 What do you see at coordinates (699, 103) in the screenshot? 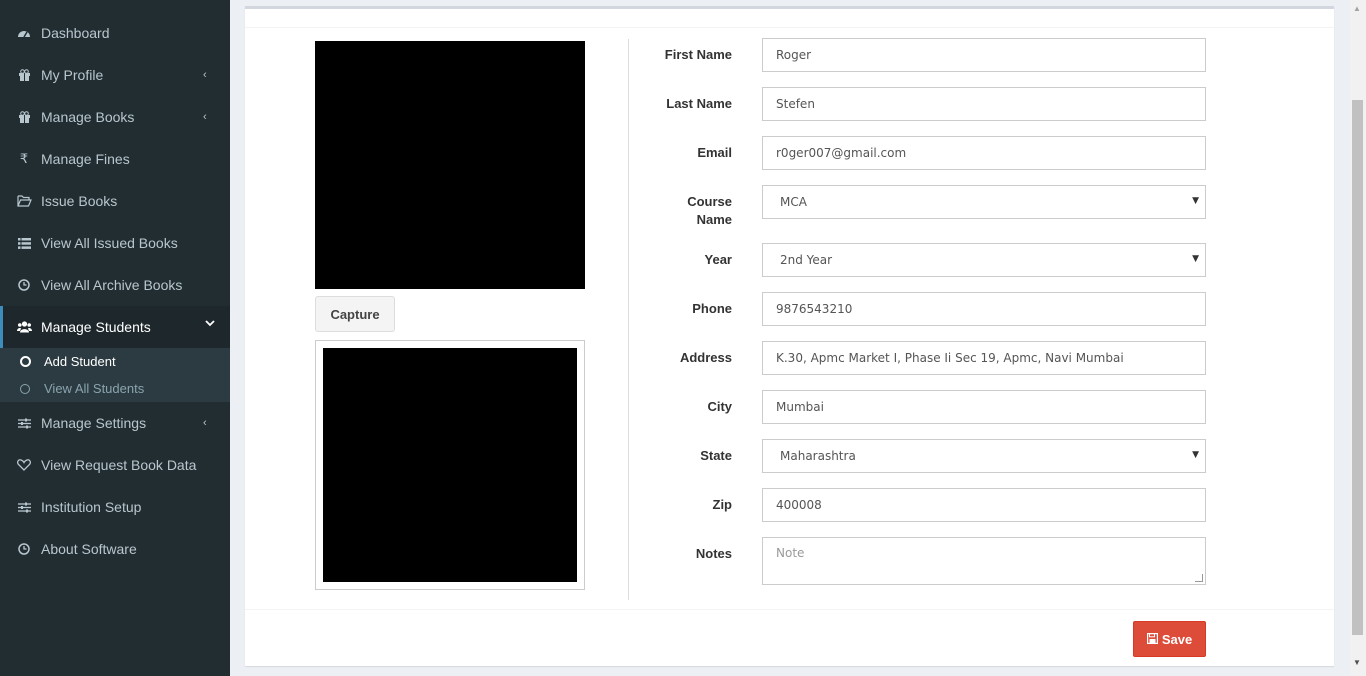
I see `last-name-label: Last Name` at bounding box center [699, 103].